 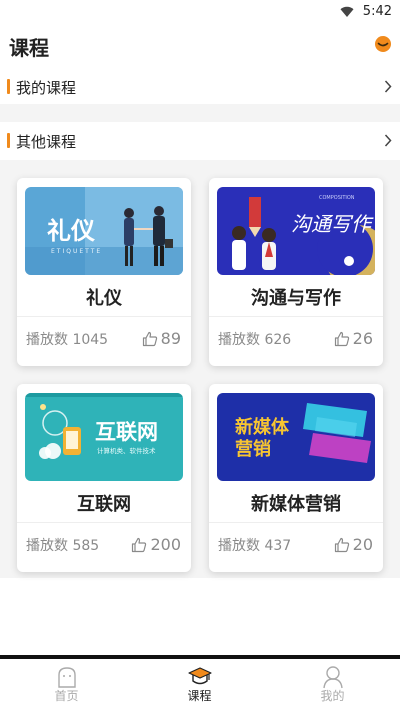 I want to click on like-count-value: 200, so click(x=165, y=544).